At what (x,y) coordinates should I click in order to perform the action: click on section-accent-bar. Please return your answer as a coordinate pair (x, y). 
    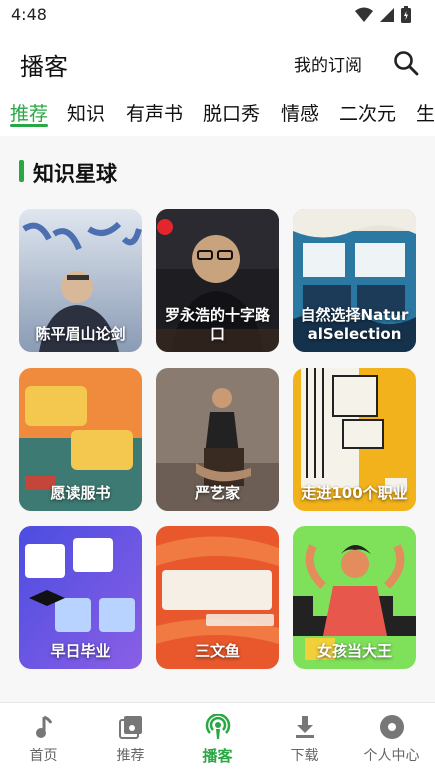
    Looking at the image, I should click on (21, 171).